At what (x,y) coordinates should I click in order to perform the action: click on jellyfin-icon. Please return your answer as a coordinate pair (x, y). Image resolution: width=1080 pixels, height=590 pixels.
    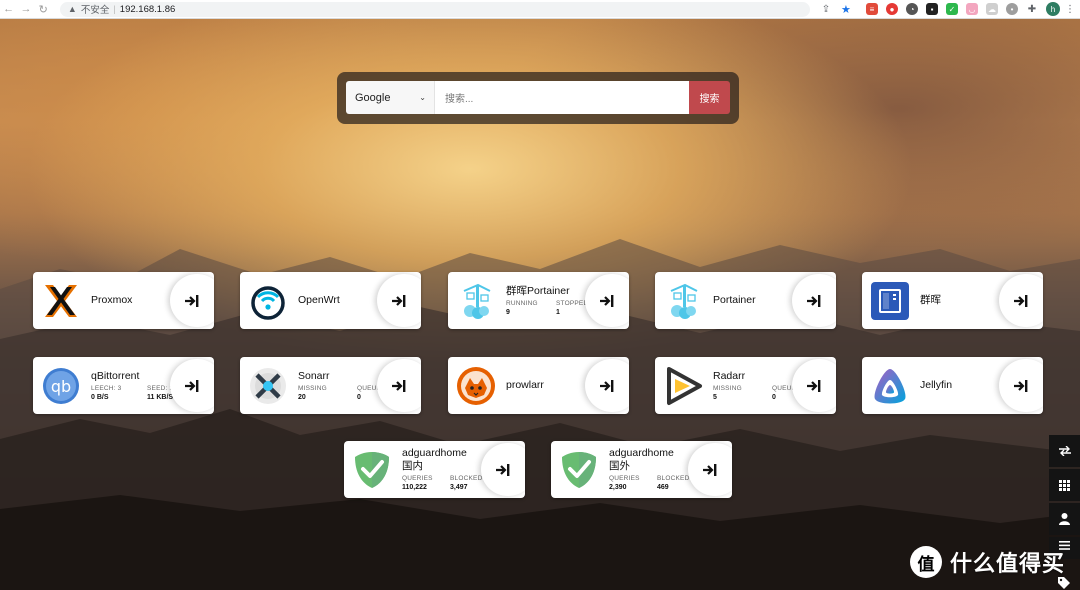
    Looking at the image, I should click on (890, 386).